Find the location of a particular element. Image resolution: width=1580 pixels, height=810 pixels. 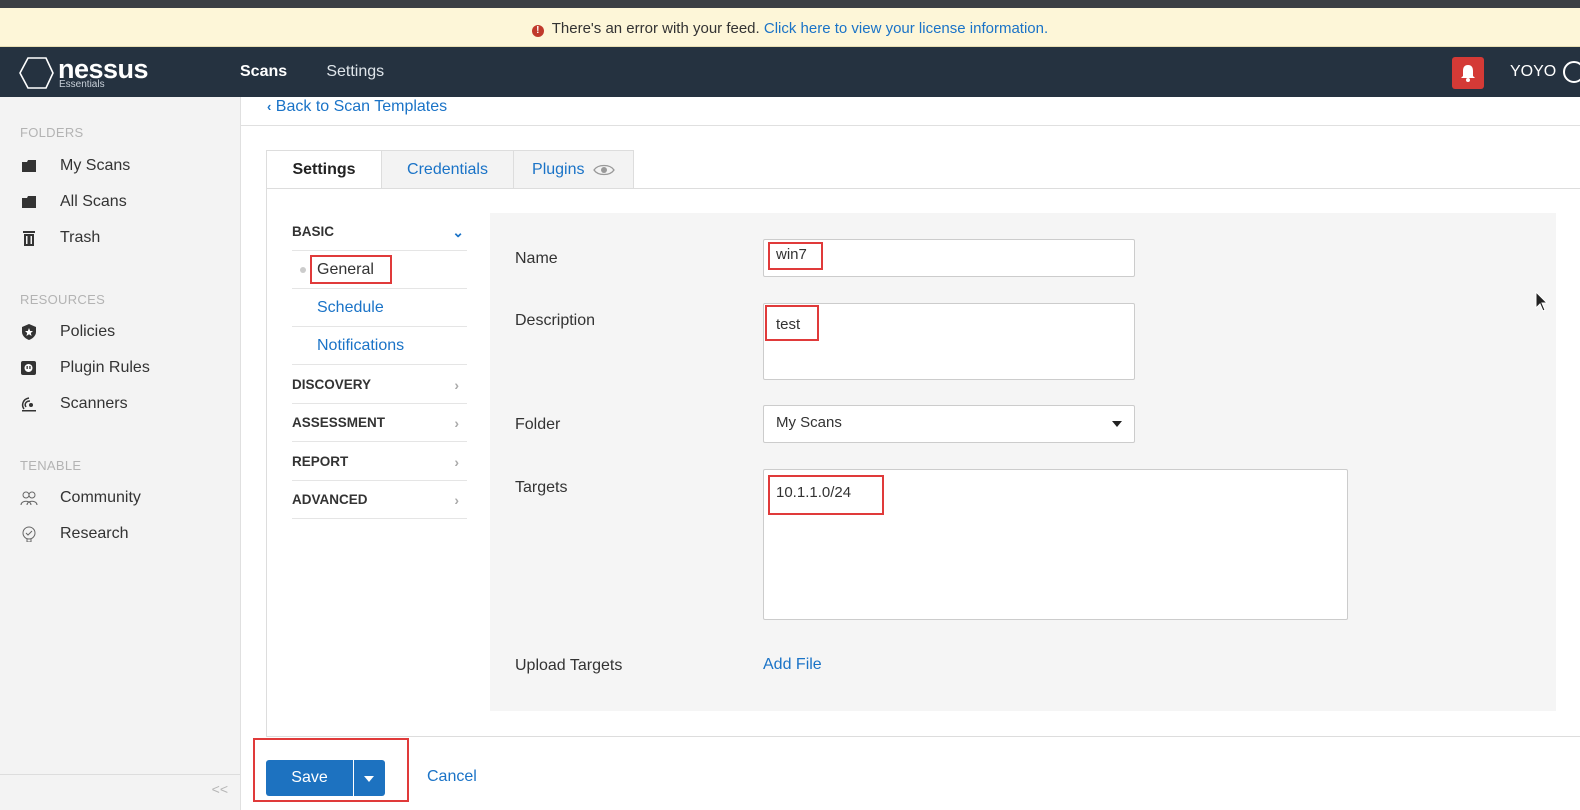

tenable-heading: TENABLE is located at coordinates (51, 465).